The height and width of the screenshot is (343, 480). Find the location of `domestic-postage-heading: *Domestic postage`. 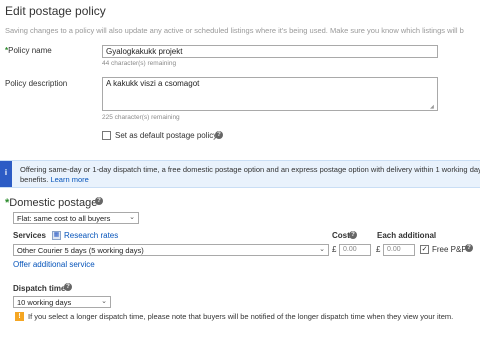

domestic-postage-heading: *Domestic postage is located at coordinates (51, 203).